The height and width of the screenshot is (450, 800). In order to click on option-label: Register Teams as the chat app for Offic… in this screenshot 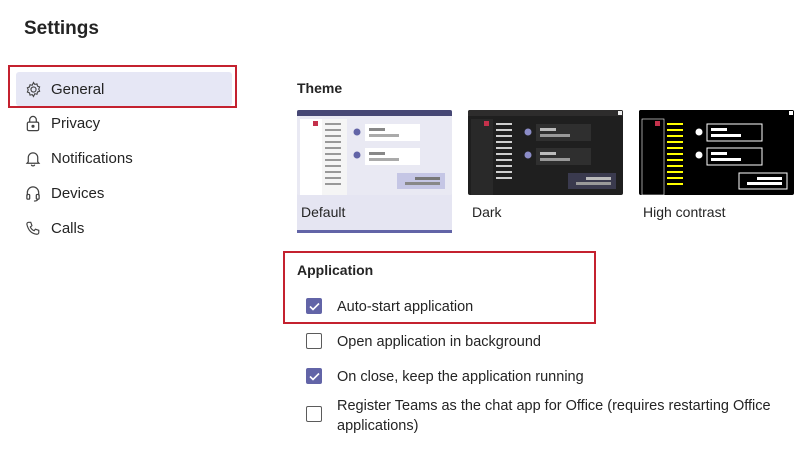, I will do `click(554, 416)`.